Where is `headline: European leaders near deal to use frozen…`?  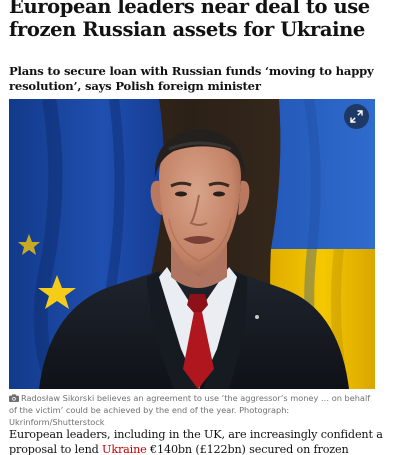 headline: European leaders near deal to use frozen… is located at coordinates (189, 20).